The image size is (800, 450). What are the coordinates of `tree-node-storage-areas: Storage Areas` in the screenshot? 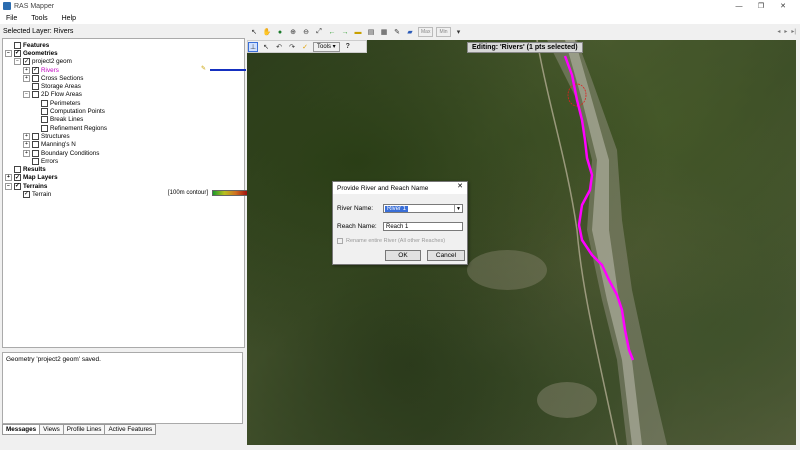 It's located at (124, 86).